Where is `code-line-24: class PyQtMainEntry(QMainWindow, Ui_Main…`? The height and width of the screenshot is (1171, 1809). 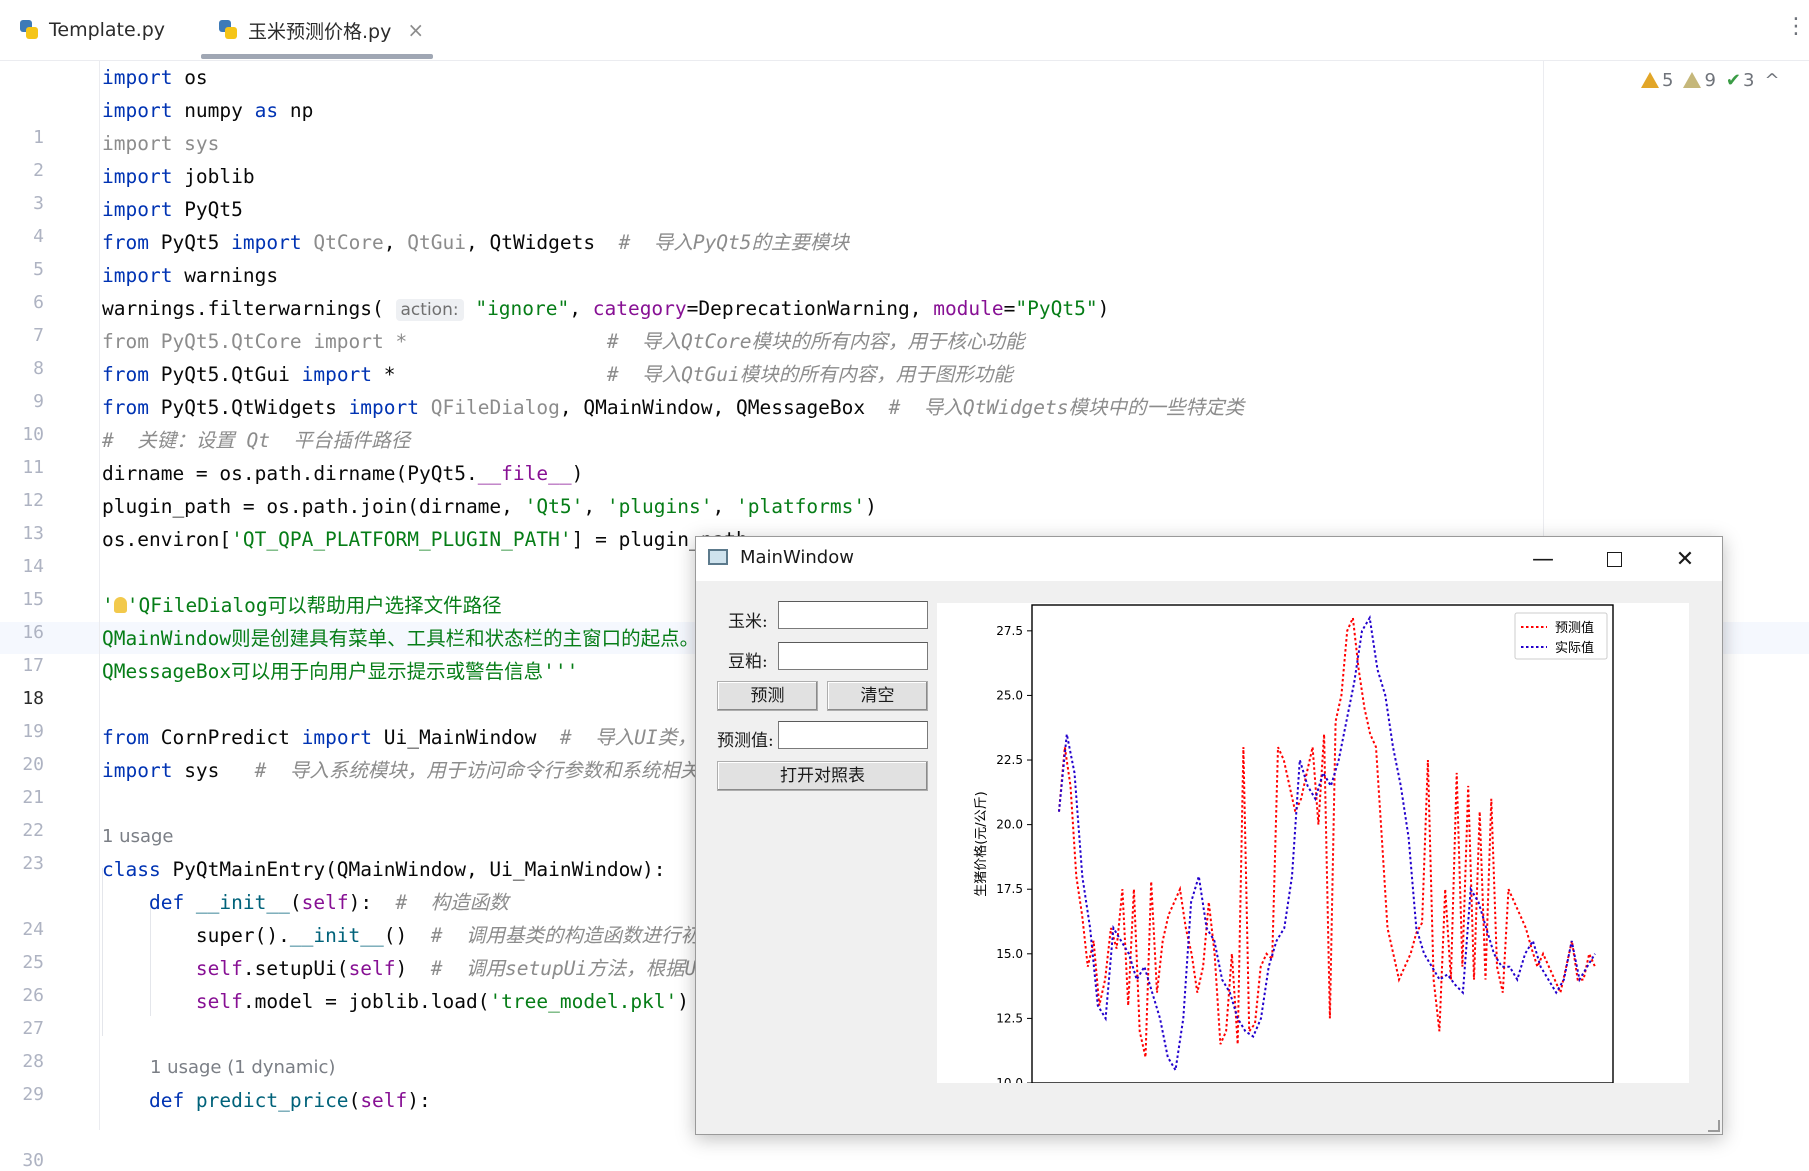 code-line-24: class PyQtMainEntry(QMainWindow, Ui_Main… is located at coordinates (384, 869).